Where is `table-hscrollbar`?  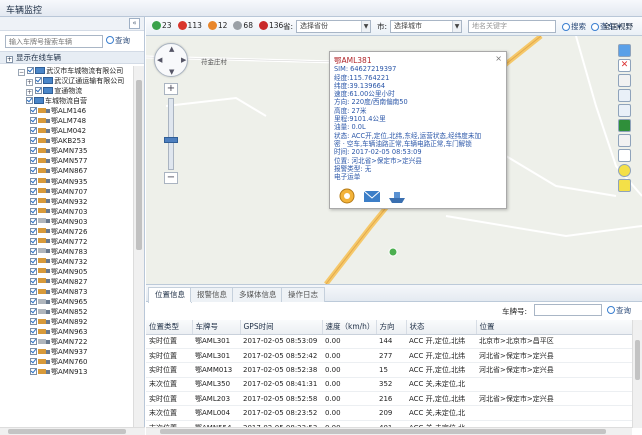
table-hscrollbar is located at coordinates (389, 431).